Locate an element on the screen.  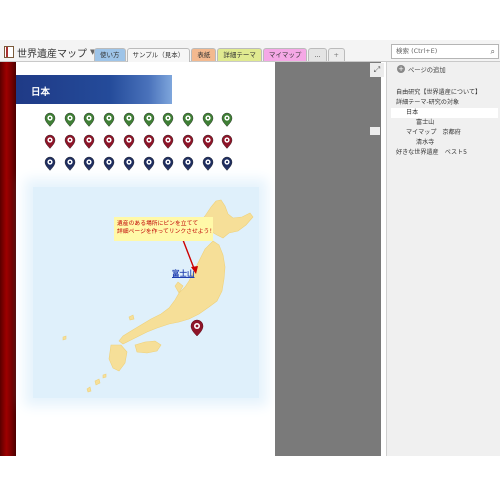
section-tab: 詳細テーマ is located at coordinates (239, 54).